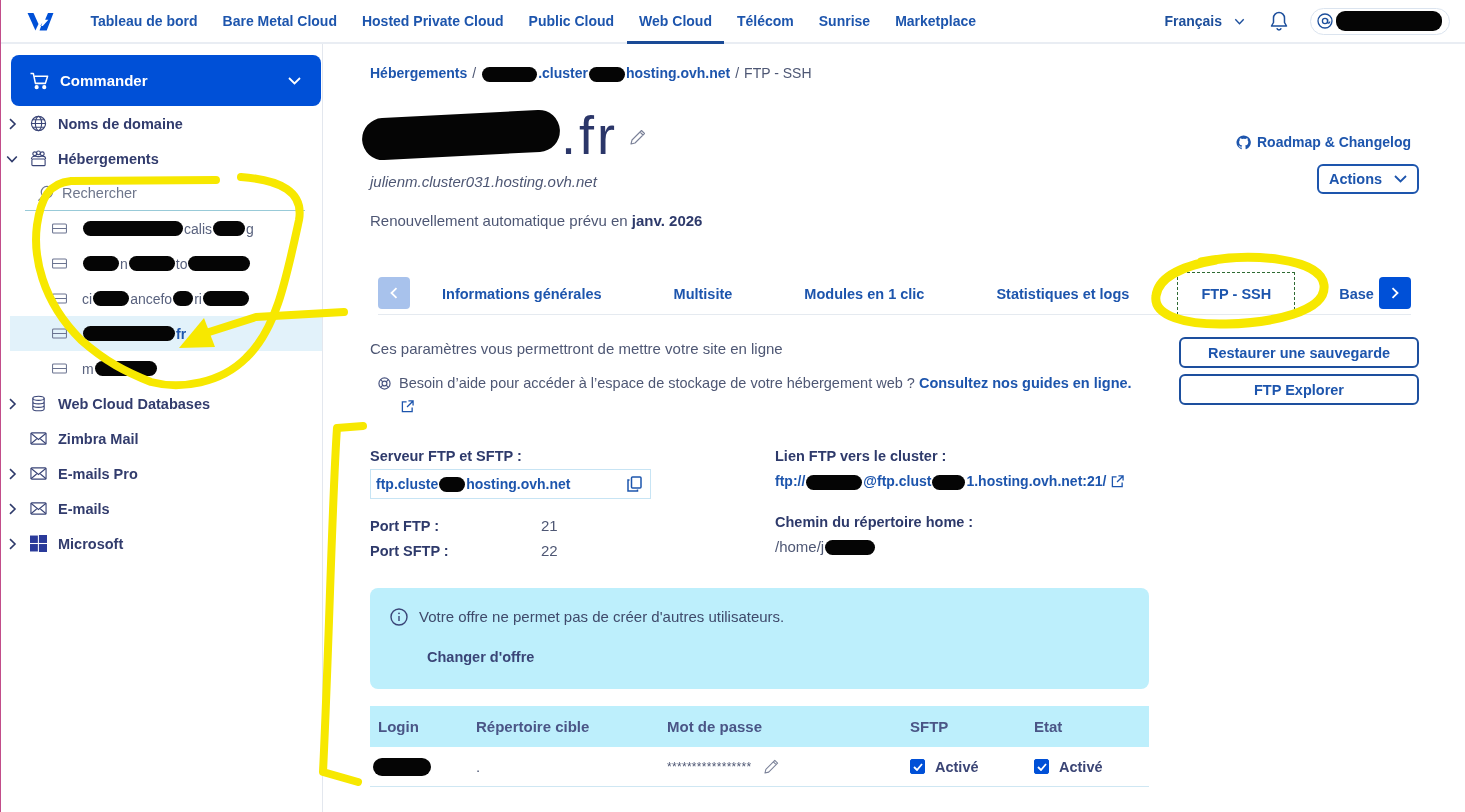  What do you see at coordinates (709, 766) in the screenshot?
I see `password-mask: *****************` at bounding box center [709, 766].